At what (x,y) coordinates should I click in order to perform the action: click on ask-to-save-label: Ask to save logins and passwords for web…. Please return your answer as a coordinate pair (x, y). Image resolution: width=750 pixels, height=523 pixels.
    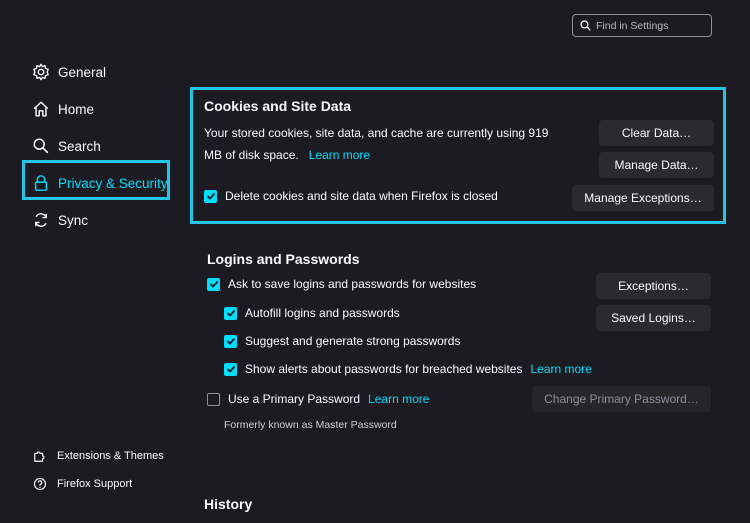
    Looking at the image, I should click on (352, 284).